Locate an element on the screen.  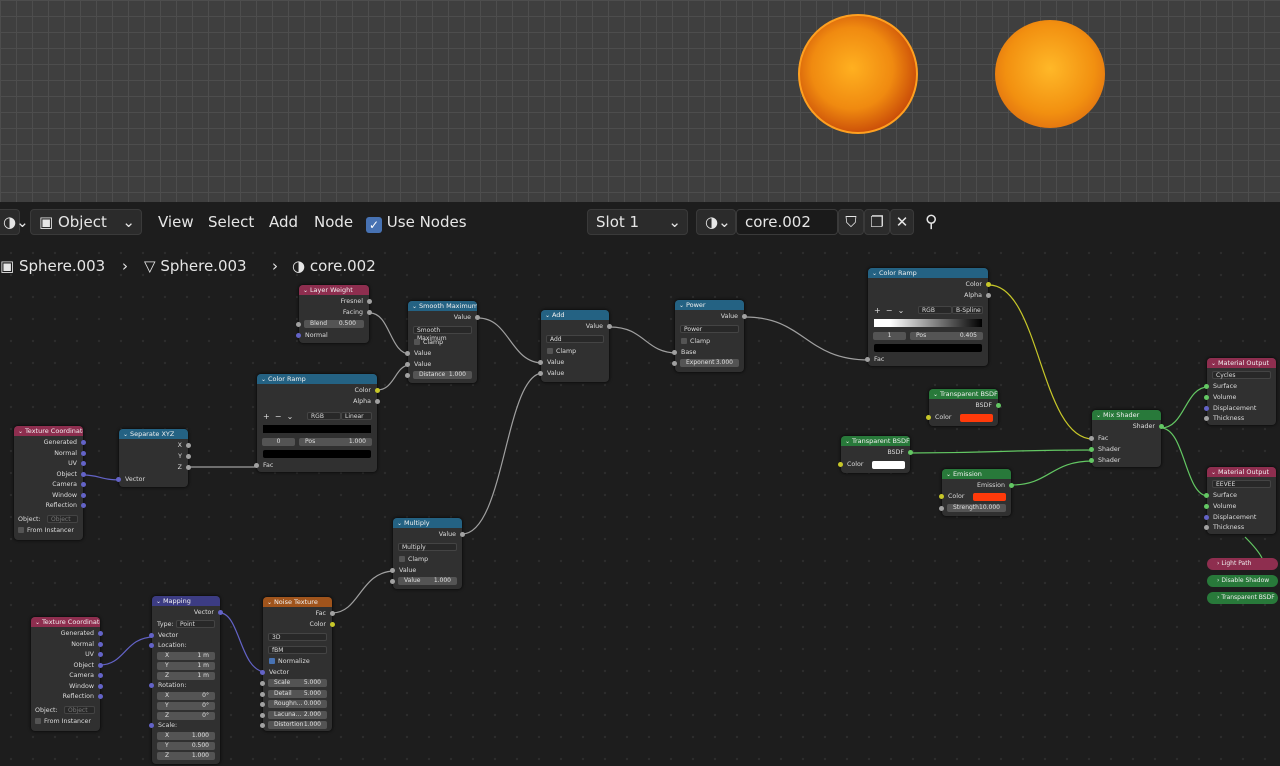
interpolation-dropdown: Linear is located at coordinates (356, 416).